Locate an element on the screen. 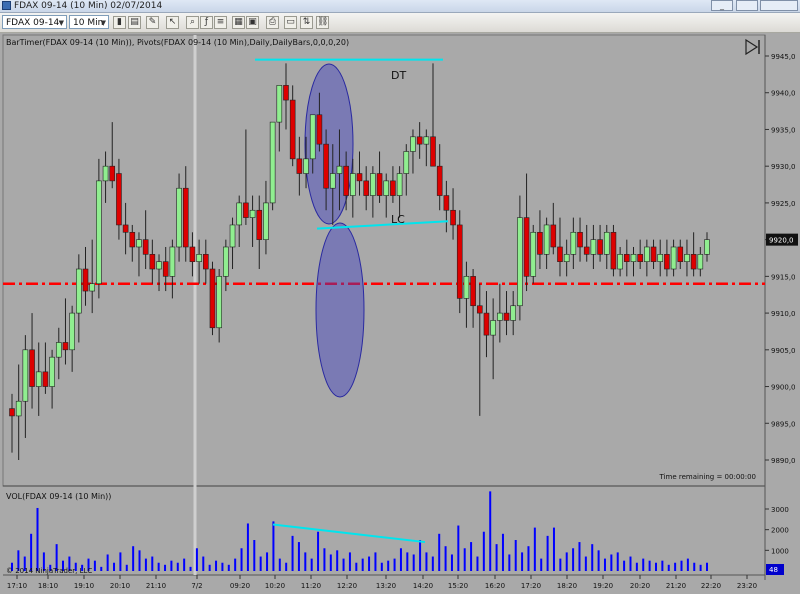  instrument-select: FDAX 09-14 ▼ is located at coordinates (34, 22).